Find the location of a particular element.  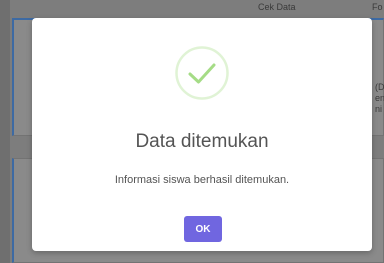

page-left-strip is located at coordinates (5, 131).